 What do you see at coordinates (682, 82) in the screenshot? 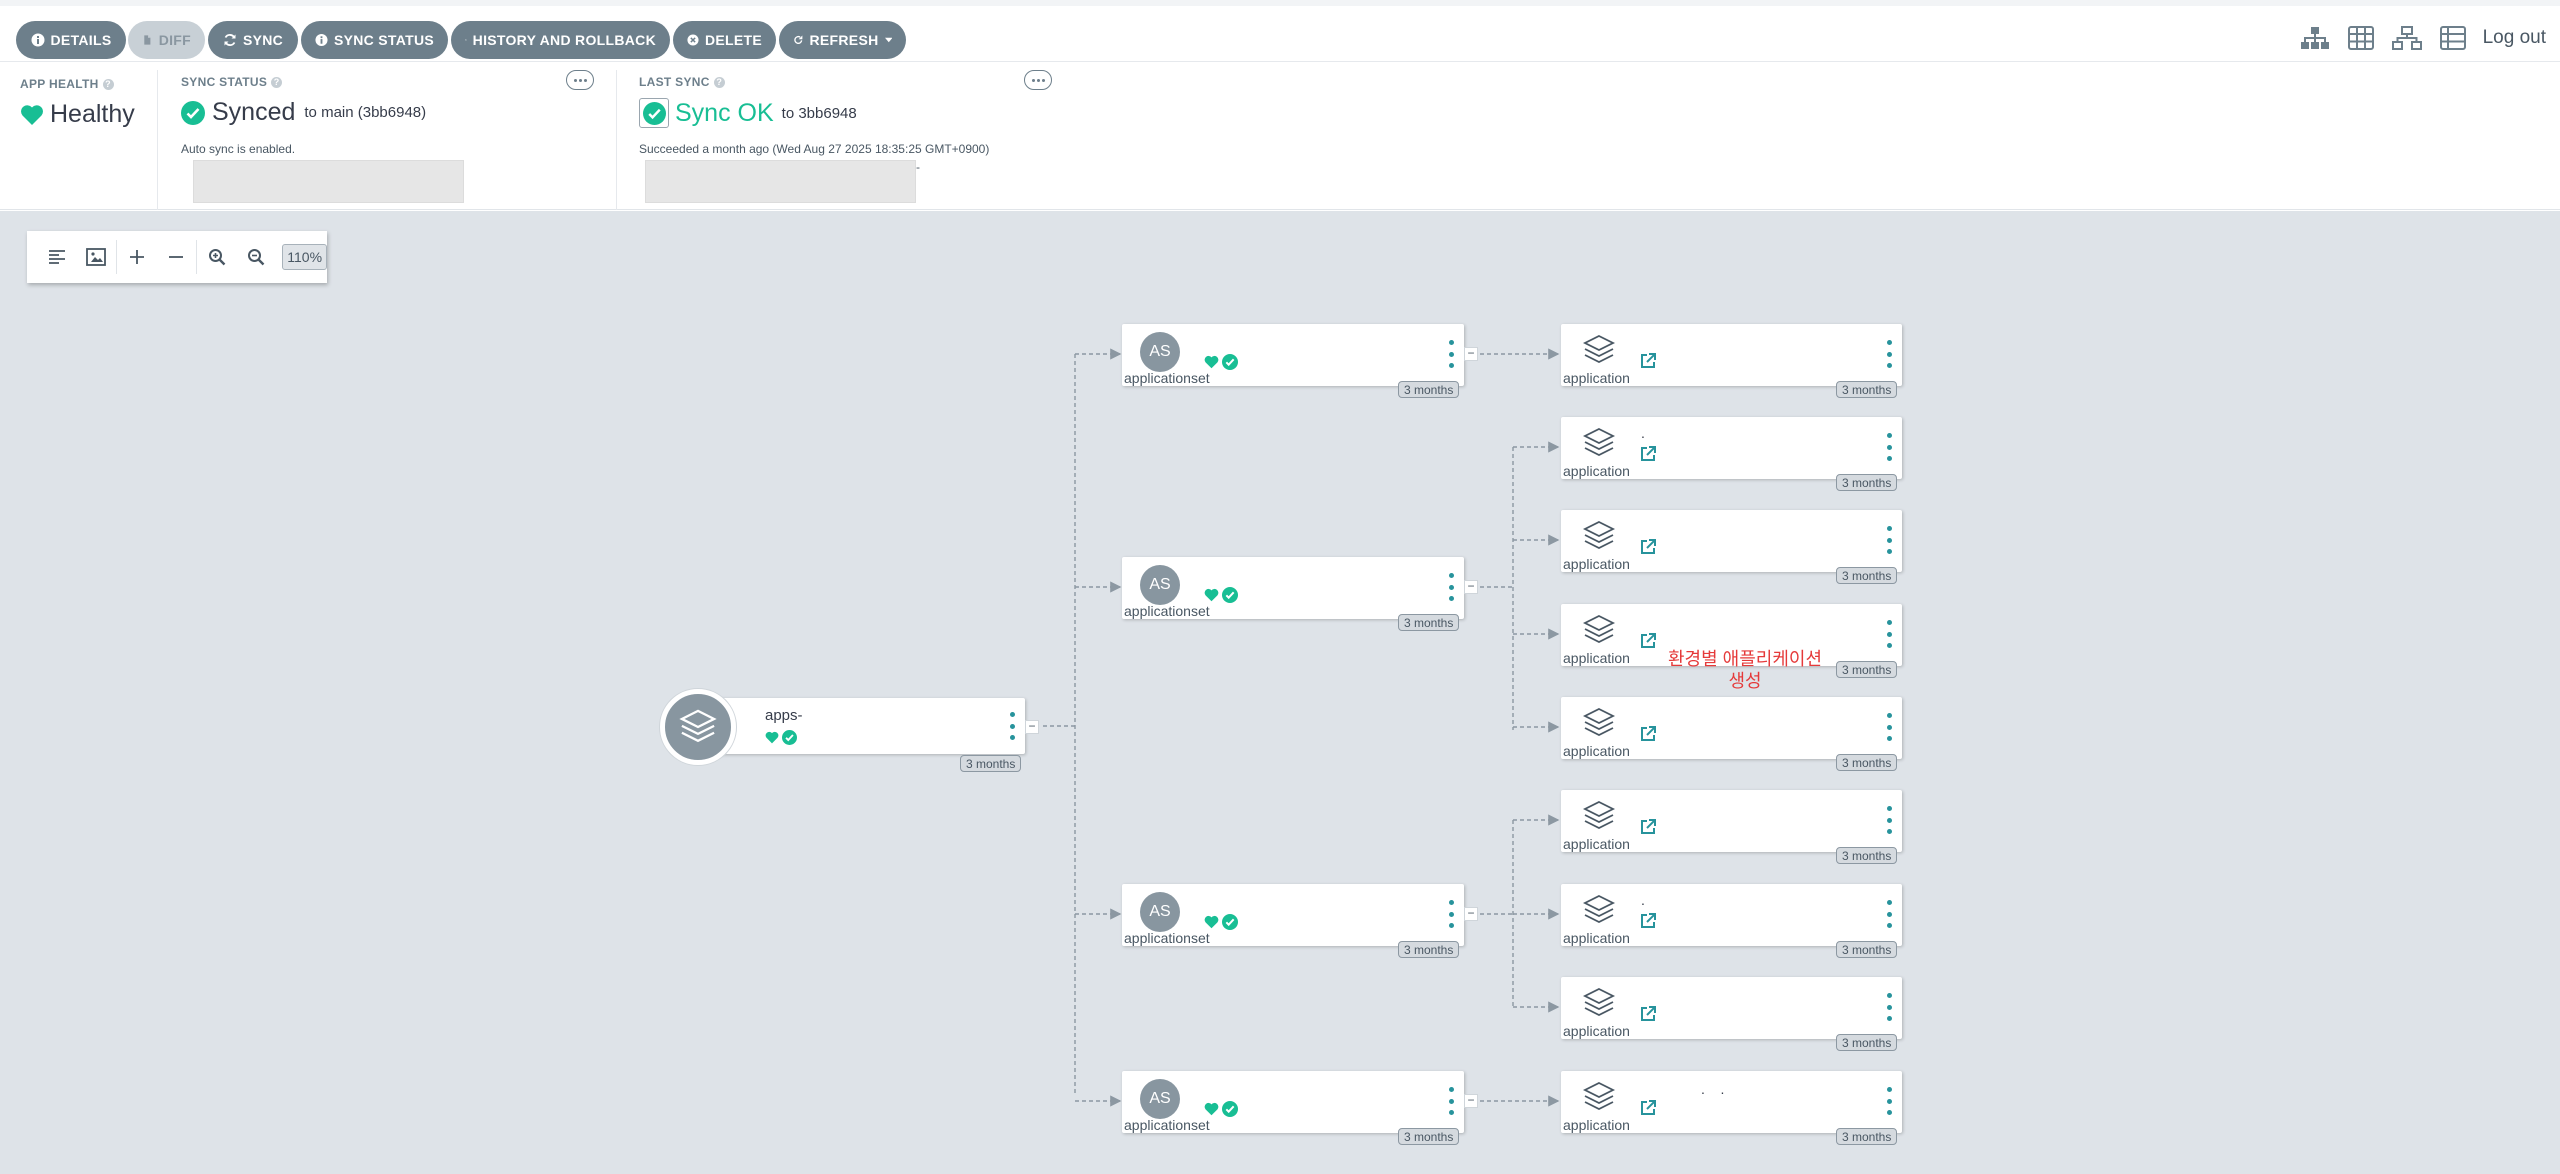
I see `last-sync-heading: LAST SYNC ?` at bounding box center [682, 82].